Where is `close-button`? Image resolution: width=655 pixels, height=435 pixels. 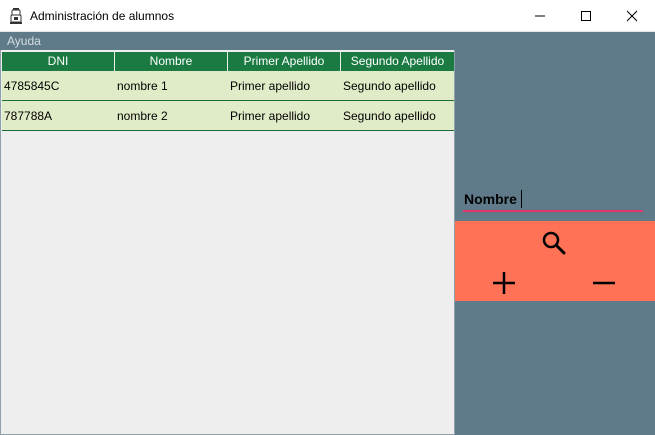
close-button is located at coordinates (632, 15).